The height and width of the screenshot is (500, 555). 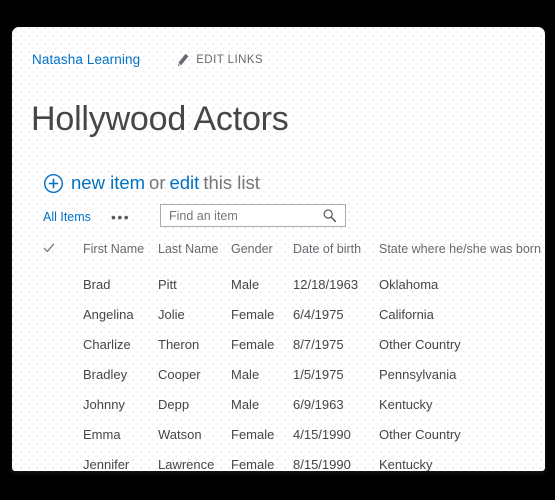 What do you see at coordinates (318, 404) in the screenshot?
I see `cell-dob: 6/9/1963` at bounding box center [318, 404].